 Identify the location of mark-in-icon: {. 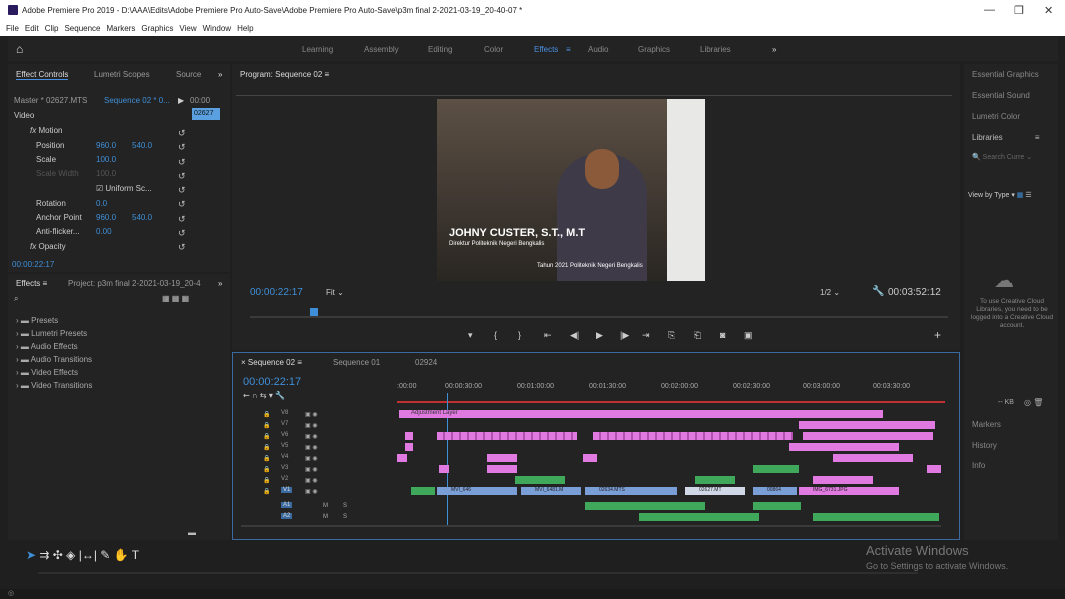
(495, 335).